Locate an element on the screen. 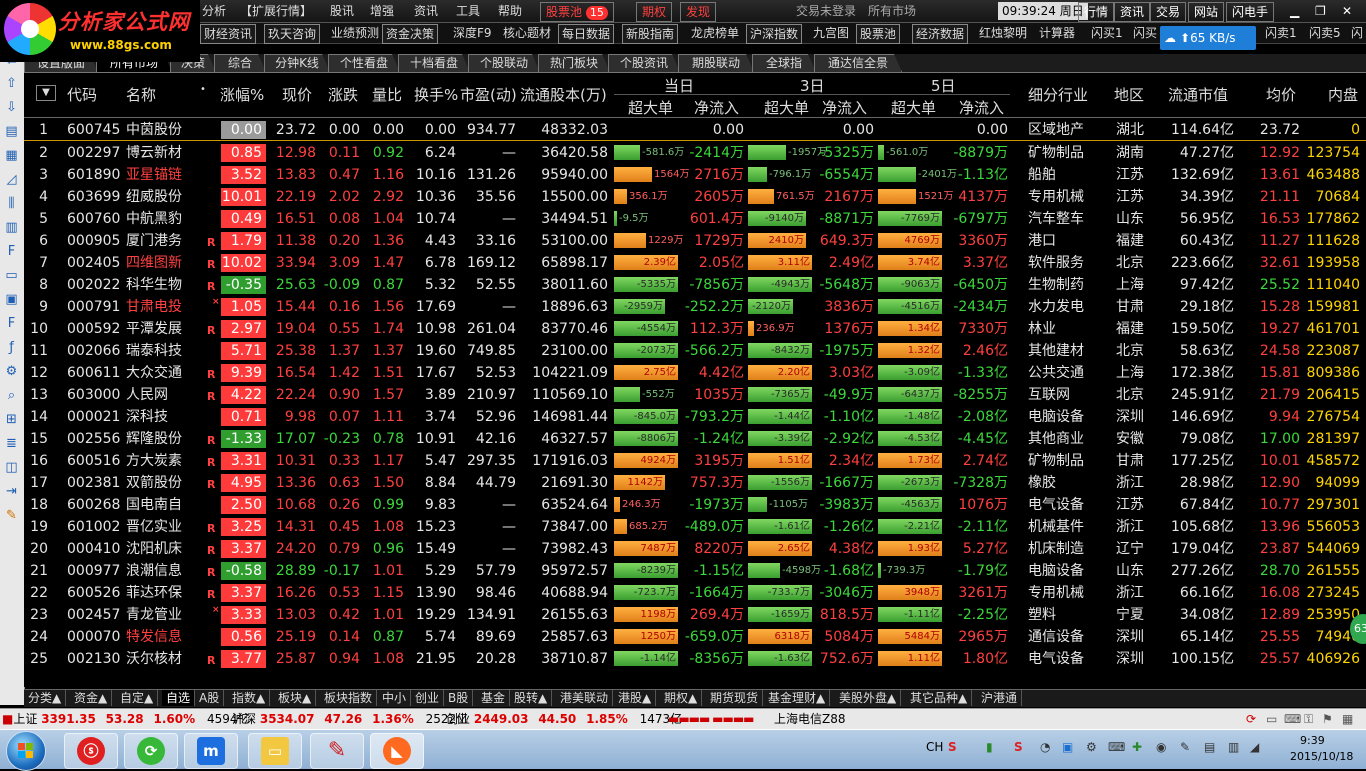  tray-icon-3: ⚙ is located at coordinates (1091, 747).